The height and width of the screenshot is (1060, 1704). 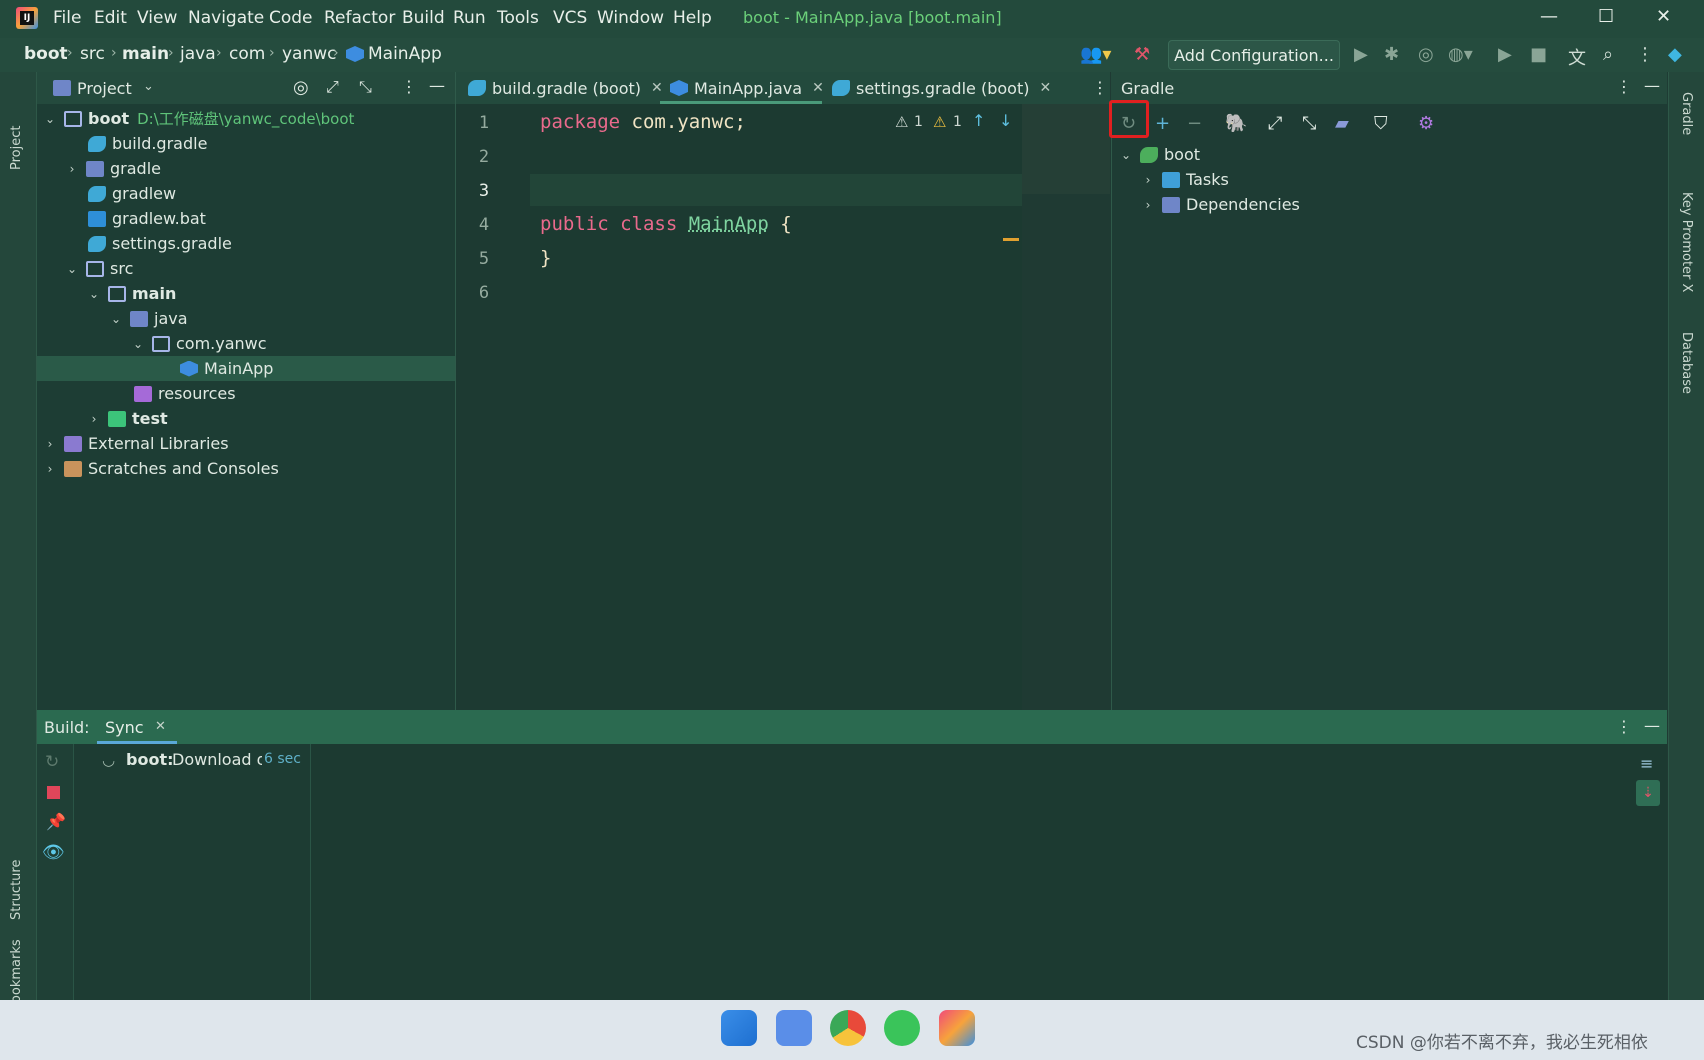 What do you see at coordinates (1275, 123) in the screenshot?
I see `expand-all-icon: ⤢` at bounding box center [1275, 123].